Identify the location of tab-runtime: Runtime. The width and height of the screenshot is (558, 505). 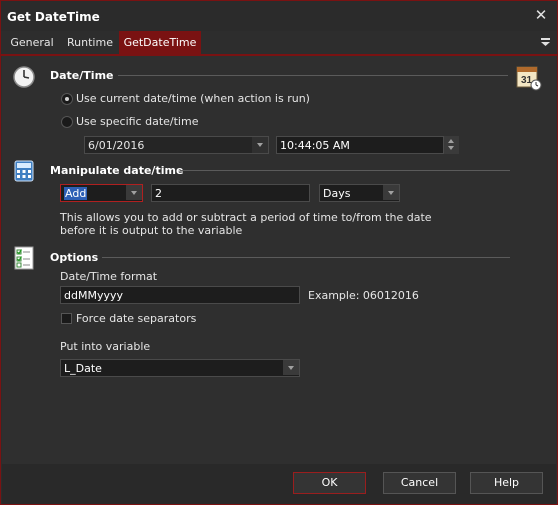
(90, 42).